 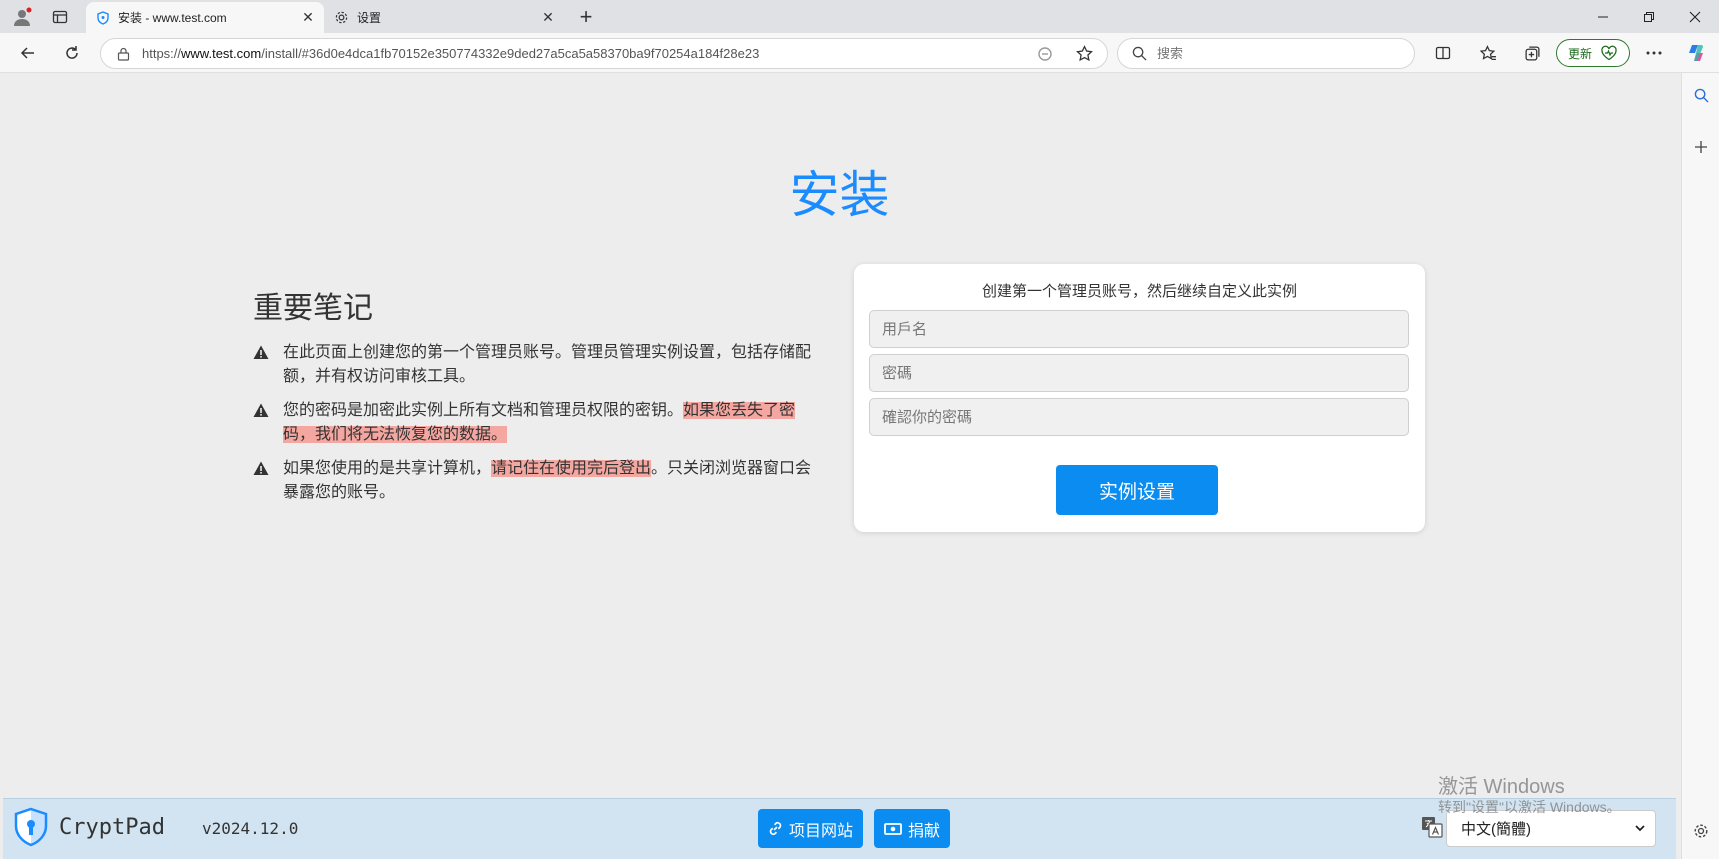 I want to click on copilot-icon, so click(x=1696, y=53).